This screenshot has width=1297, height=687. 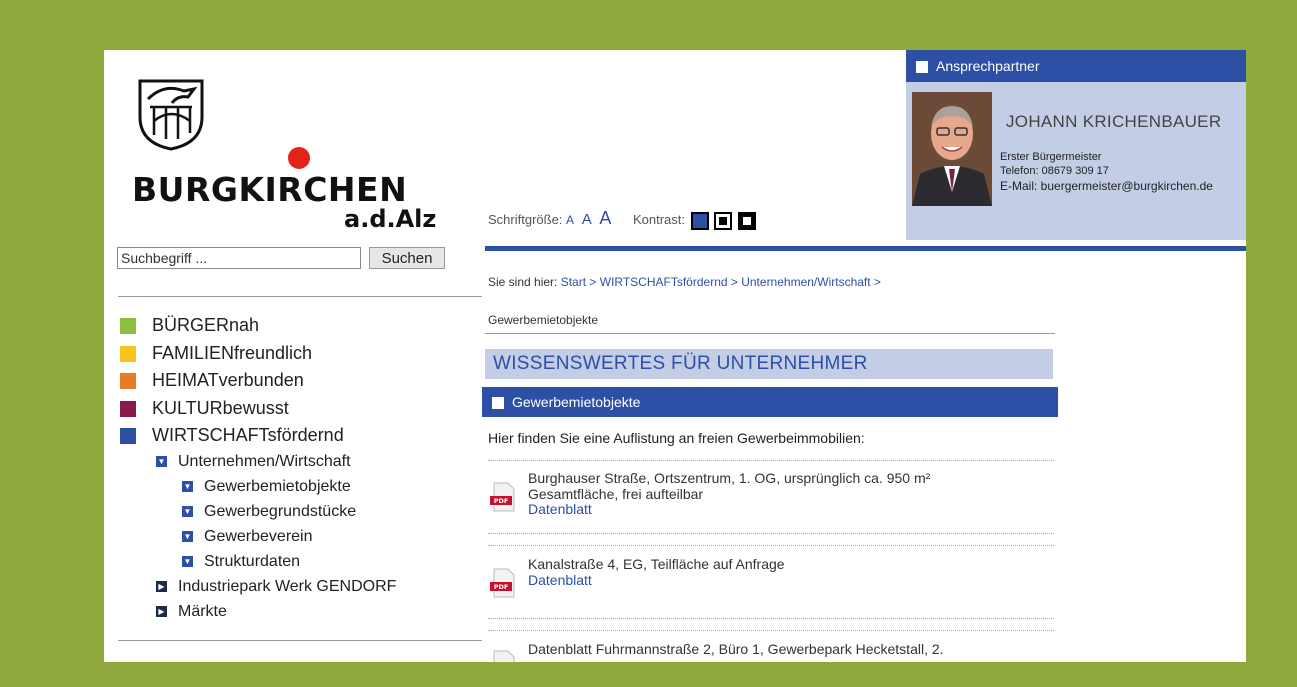 I want to click on person-photo-icon, so click(x=952, y=149).